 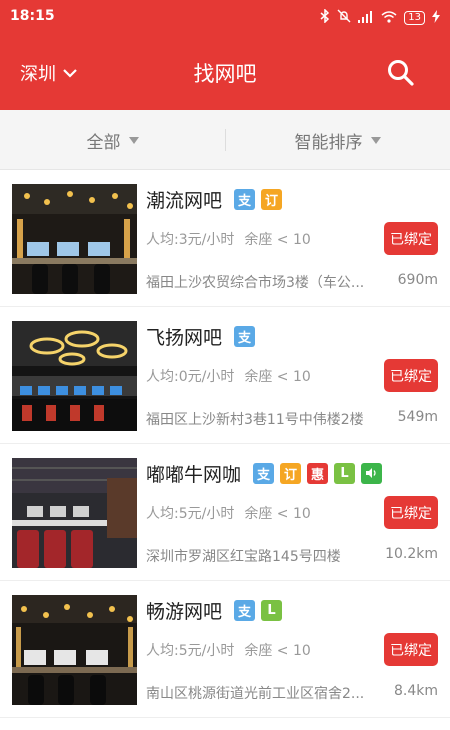 What do you see at coordinates (417, 280) in the screenshot?
I see `cafe-distance: 690m` at bounding box center [417, 280].